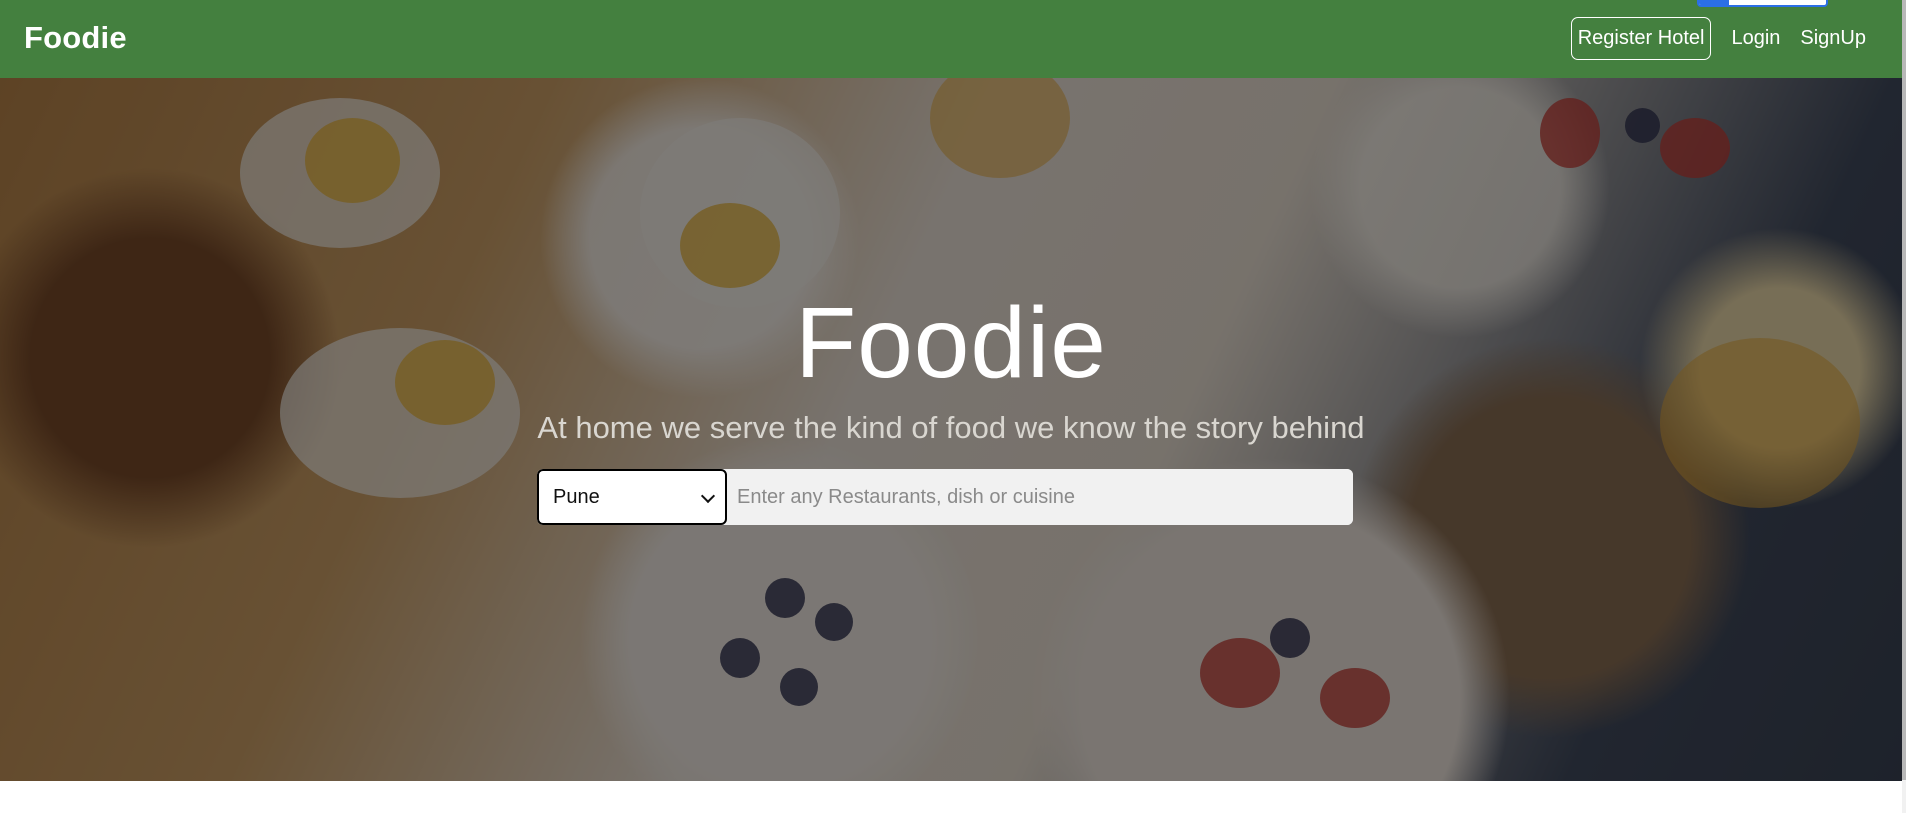 The width and height of the screenshot is (1906, 813). I want to click on chevron-down-icon, so click(708, 496).